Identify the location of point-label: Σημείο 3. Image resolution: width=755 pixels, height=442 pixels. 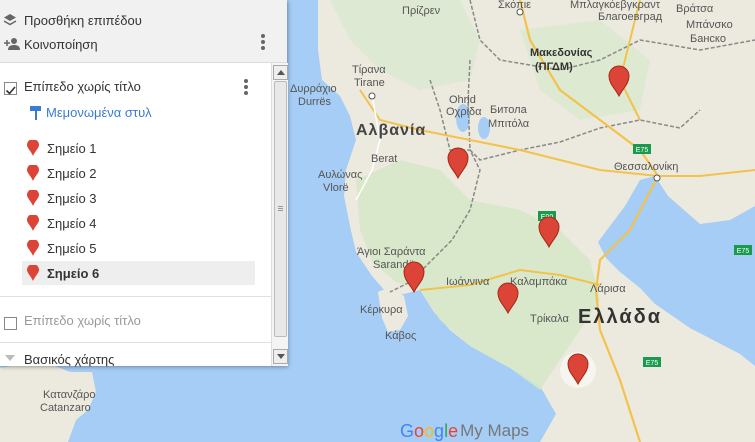
(72, 198).